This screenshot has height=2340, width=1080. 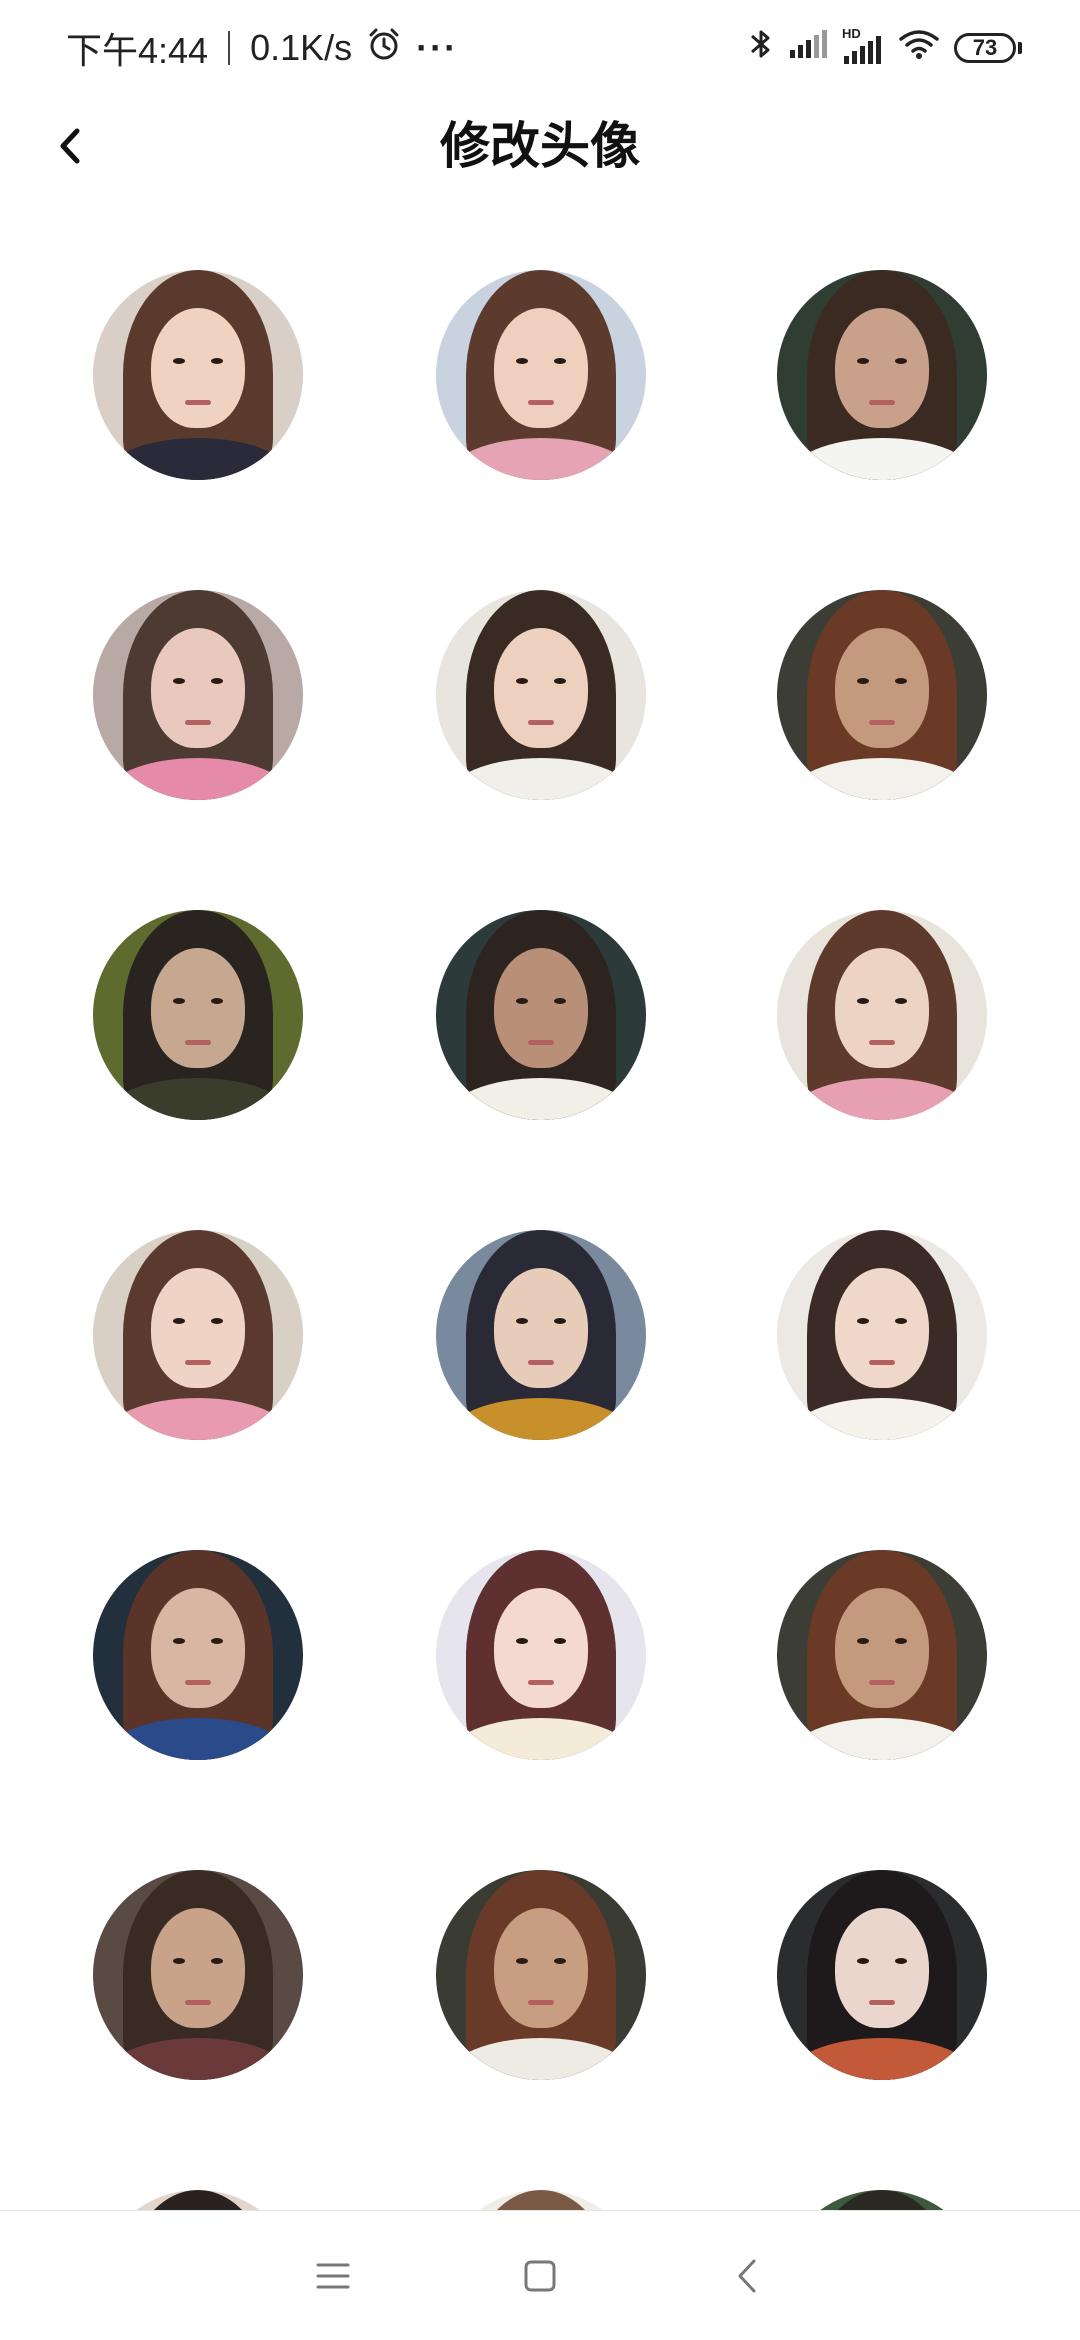 I want to click on battery-icon: 73, so click(x=988, y=48).